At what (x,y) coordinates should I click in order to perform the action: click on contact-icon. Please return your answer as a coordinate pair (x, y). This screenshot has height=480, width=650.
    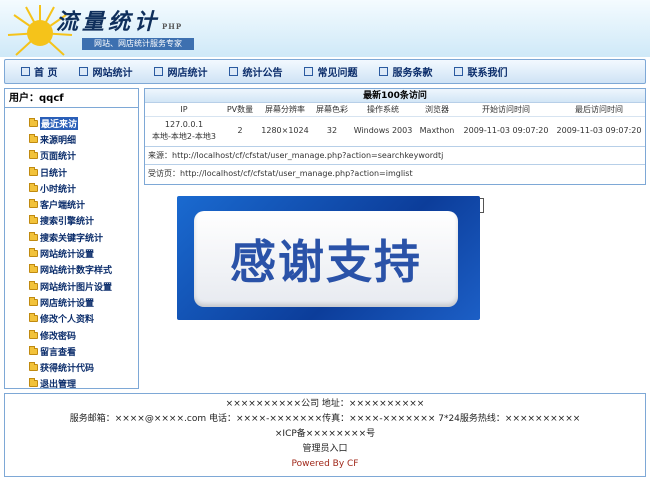
    Looking at the image, I should click on (459, 71).